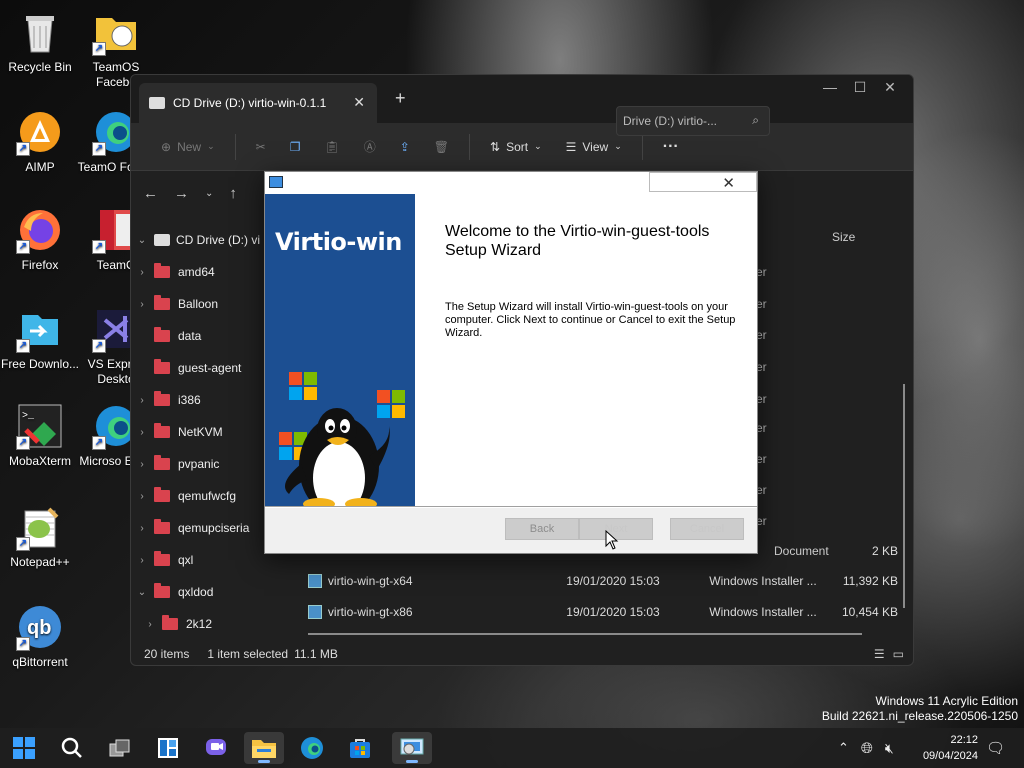 The image size is (1024, 768). What do you see at coordinates (181, 193) in the screenshot?
I see `forward-arrow-icon: →` at bounding box center [181, 193].